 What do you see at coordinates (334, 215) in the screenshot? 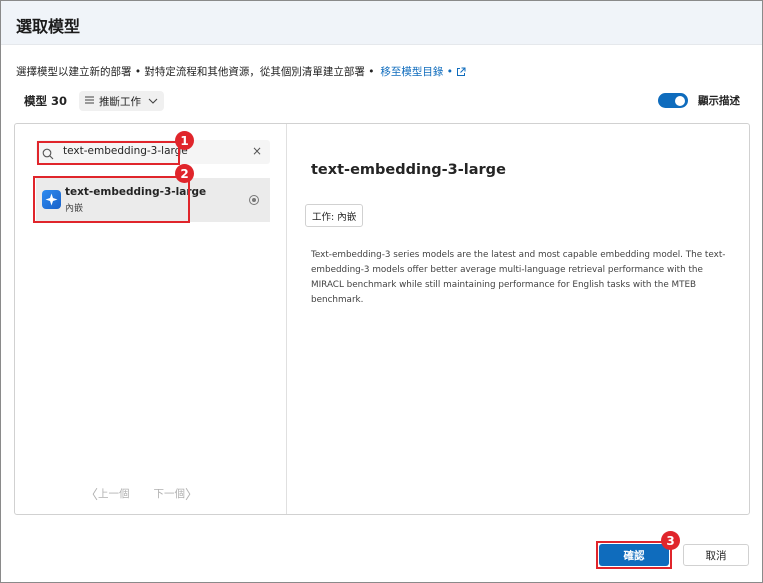
I see `task-chip: 工作: 內嵌` at bounding box center [334, 215].